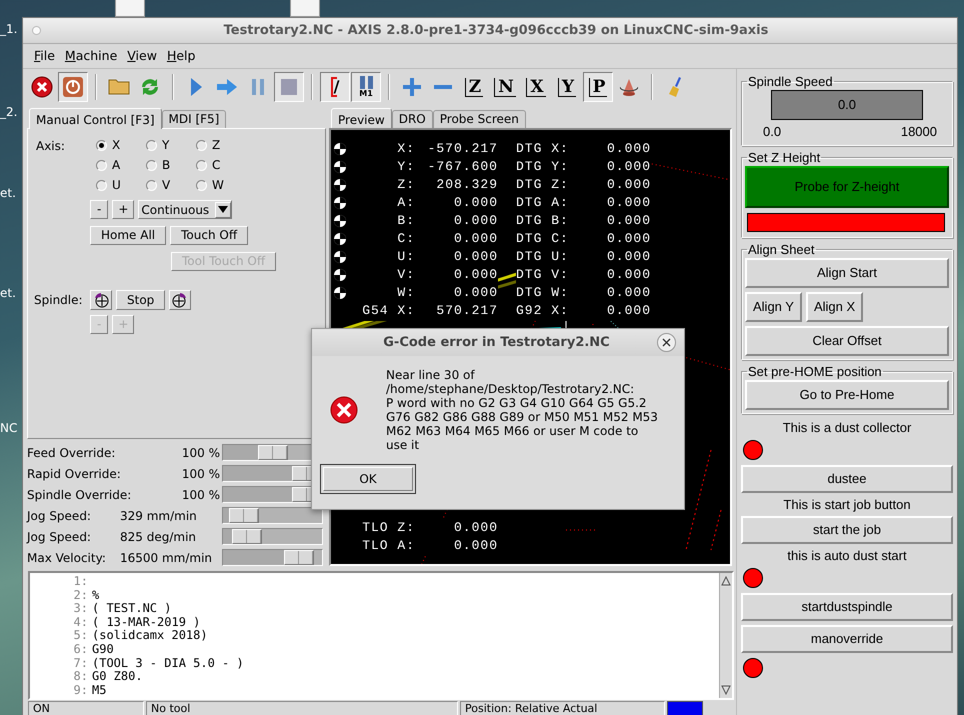 This screenshot has width=964, height=715. What do you see at coordinates (116, 185) in the screenshot?
I see `radio-label: U` at bounding box center [116, 185].